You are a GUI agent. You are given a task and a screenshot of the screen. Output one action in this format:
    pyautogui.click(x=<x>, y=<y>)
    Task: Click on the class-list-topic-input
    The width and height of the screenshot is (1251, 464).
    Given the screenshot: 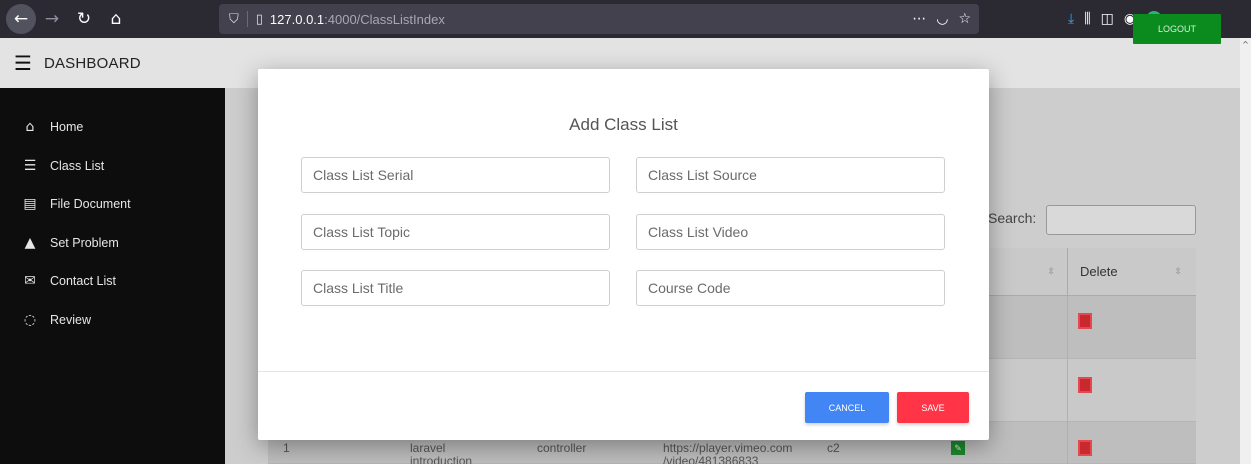 What is the action you would take?
    pyautogui.click(x=455, y=232)
    